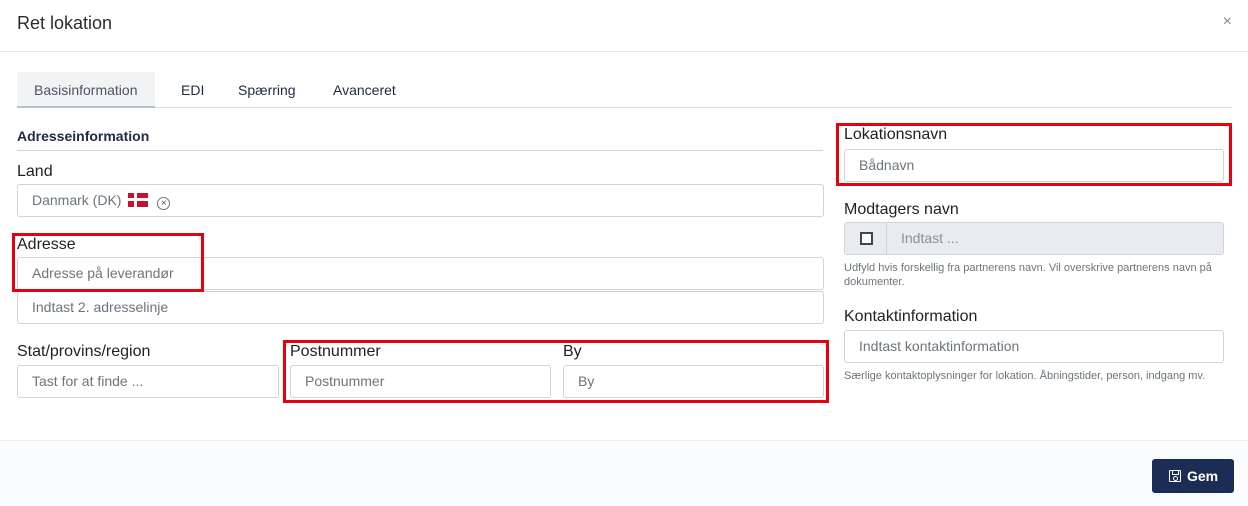  I want to click on recipient-name-label: Modtagers navn, so click(901, 209).